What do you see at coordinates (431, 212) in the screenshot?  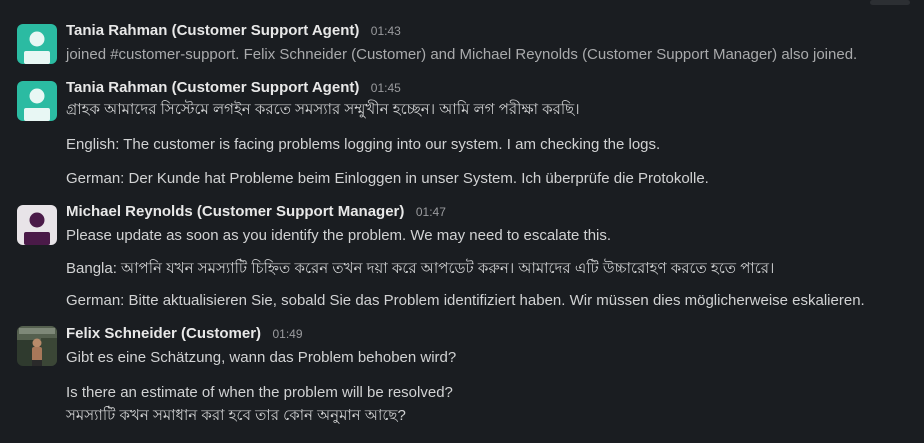 I see `timestamp: 01:47` at bounding box center [431, 212].